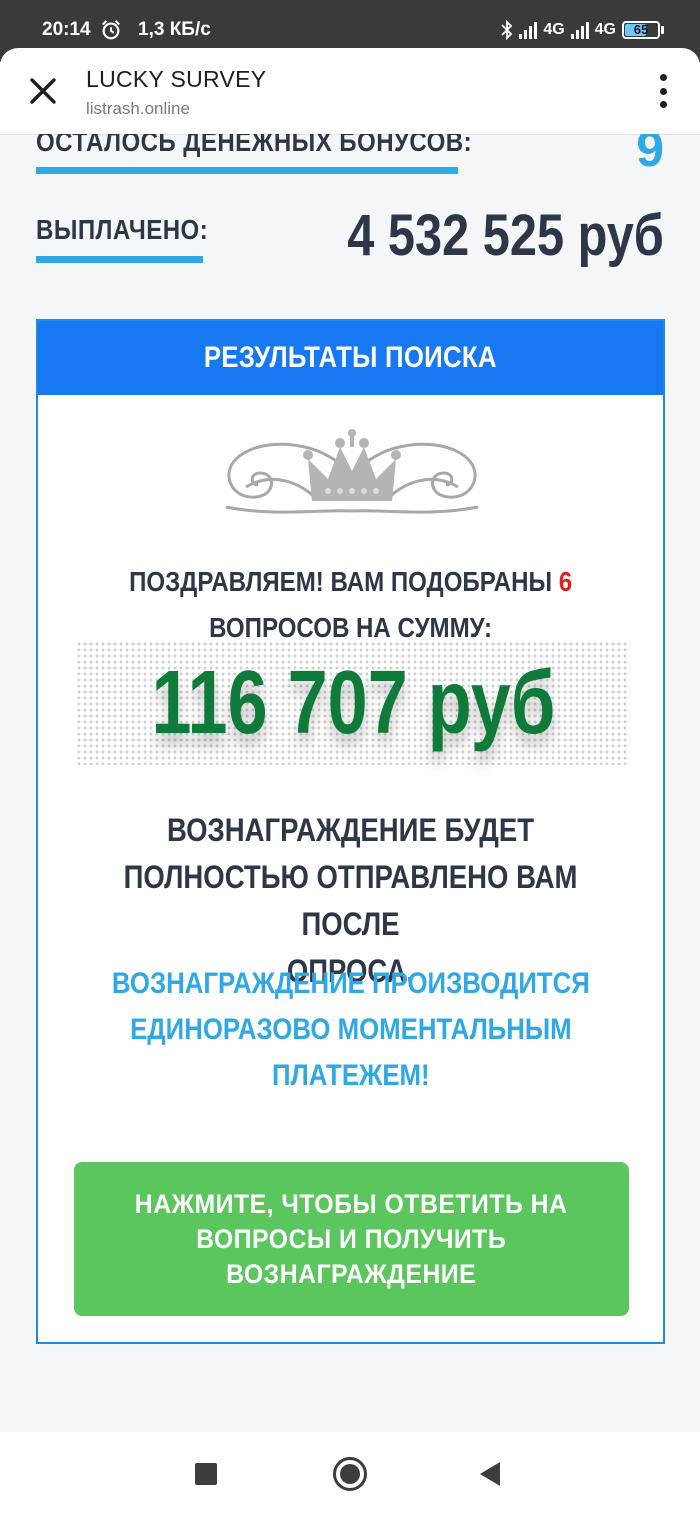  I want to click on bonuses-underline, so click(247, 170).